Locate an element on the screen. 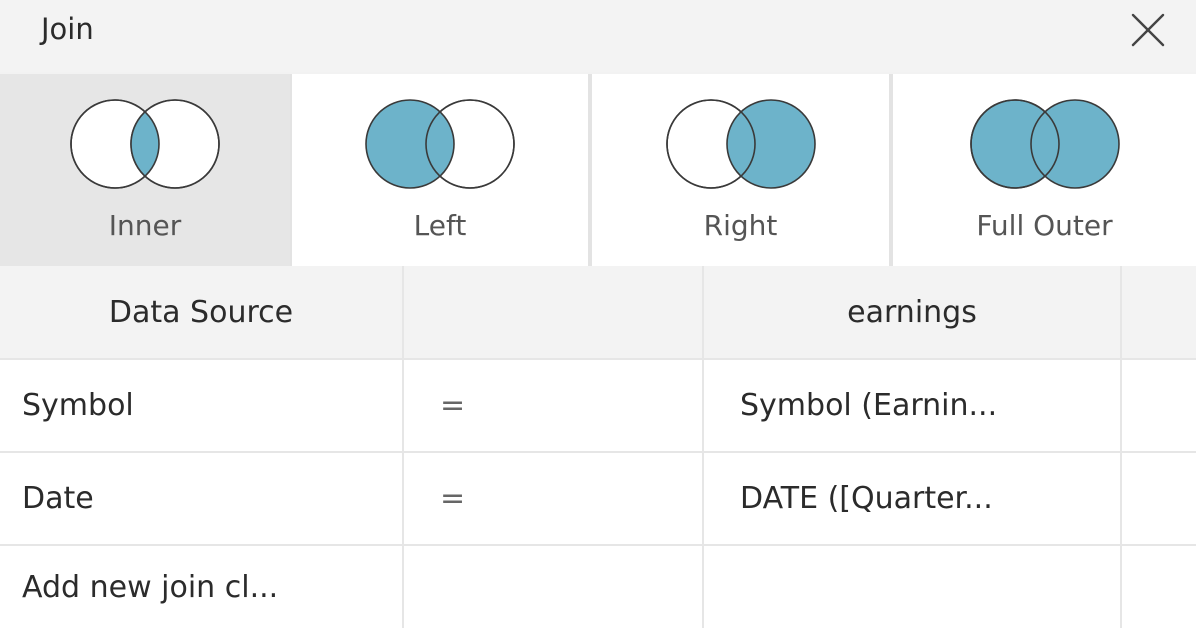 This screenshot has height=628, width=1196. empty-operator-cell is located at coordinates (554, 587).